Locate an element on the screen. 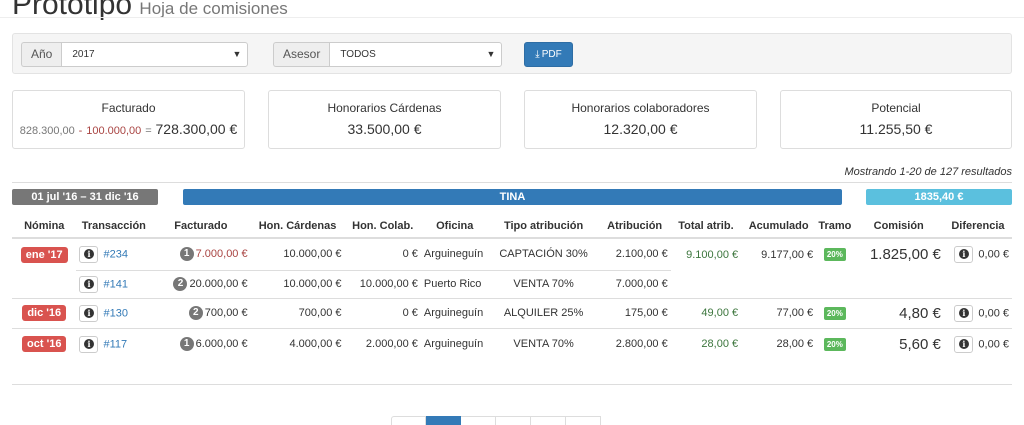 The width and height of the screenshot is (1024, 425). atribucion-cell: 175,00 € is located at coordinates (634, 312).